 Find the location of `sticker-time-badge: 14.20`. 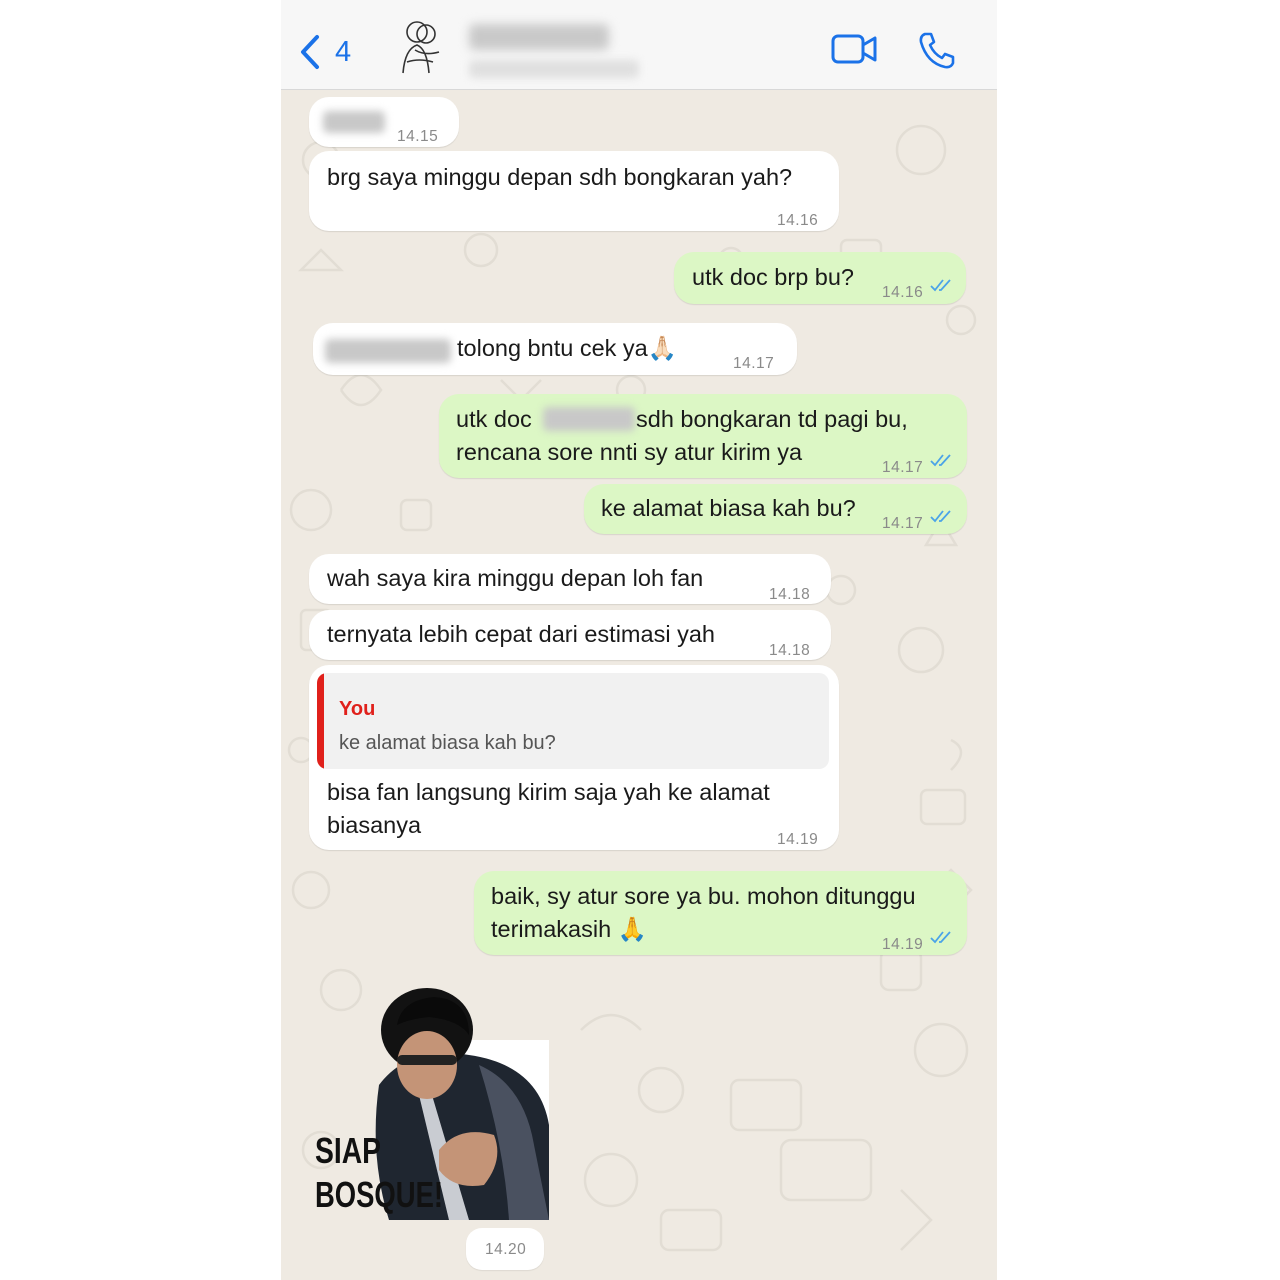

sticker-time-badge: 14.20 is located at coordinates (505, 1249).